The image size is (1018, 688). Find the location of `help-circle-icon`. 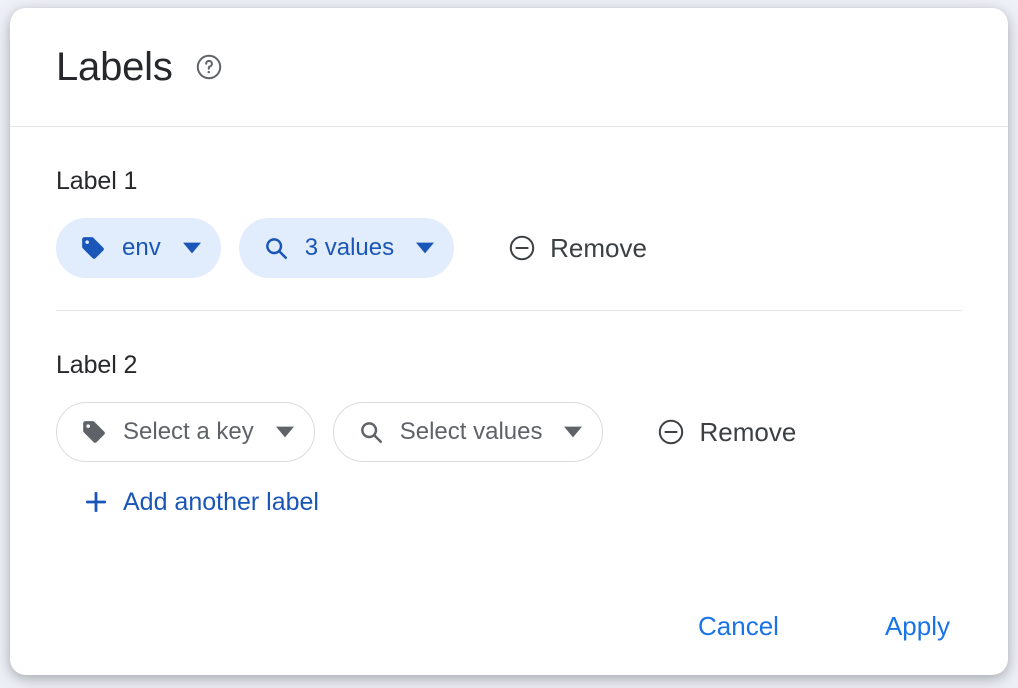

help-circle-icon is located at coordinates (209, 67).